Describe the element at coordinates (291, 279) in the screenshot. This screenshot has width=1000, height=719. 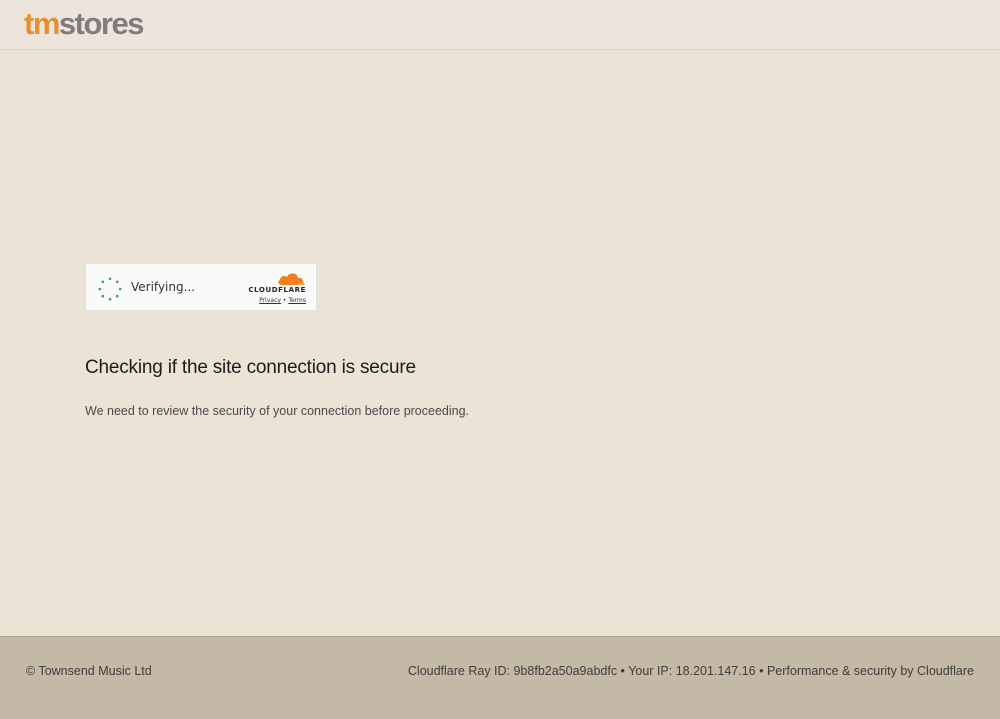
I see `cloudflare-cloud-icon` at that location.